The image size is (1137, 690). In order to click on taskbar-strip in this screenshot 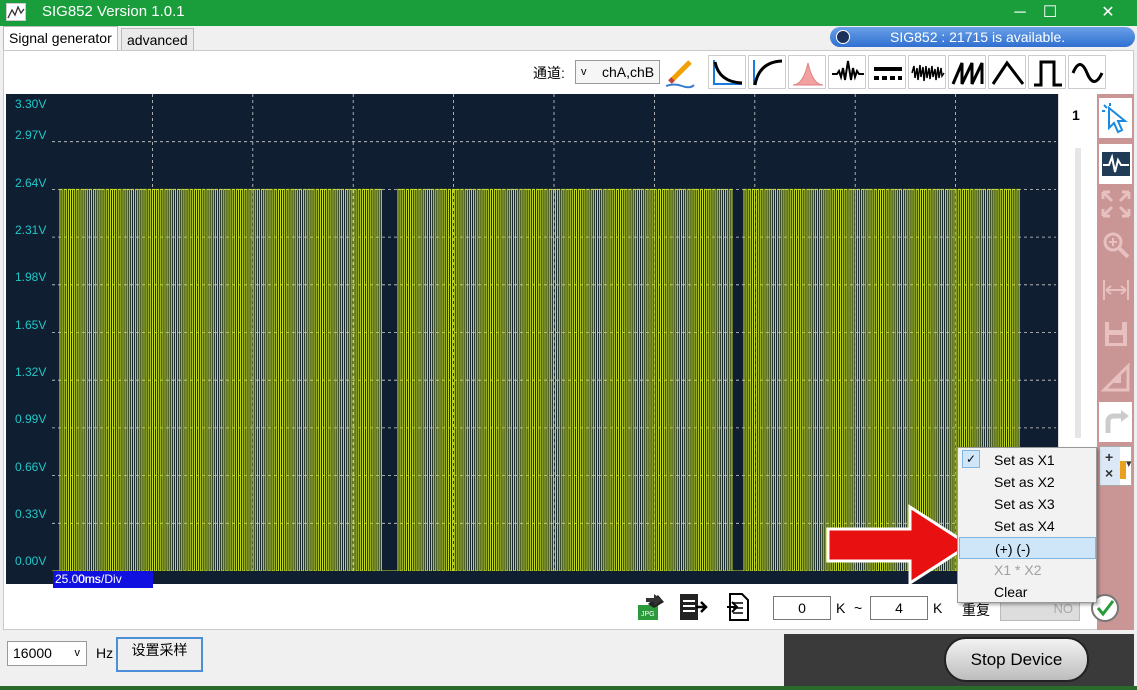, I will do `click(568, 688)`.